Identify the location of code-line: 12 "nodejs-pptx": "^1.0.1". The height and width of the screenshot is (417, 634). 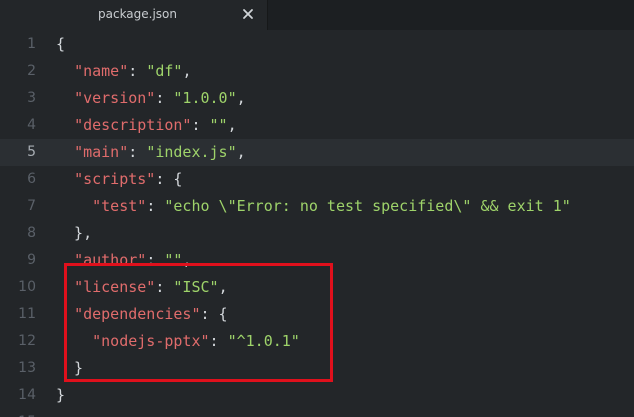
(317, 341).